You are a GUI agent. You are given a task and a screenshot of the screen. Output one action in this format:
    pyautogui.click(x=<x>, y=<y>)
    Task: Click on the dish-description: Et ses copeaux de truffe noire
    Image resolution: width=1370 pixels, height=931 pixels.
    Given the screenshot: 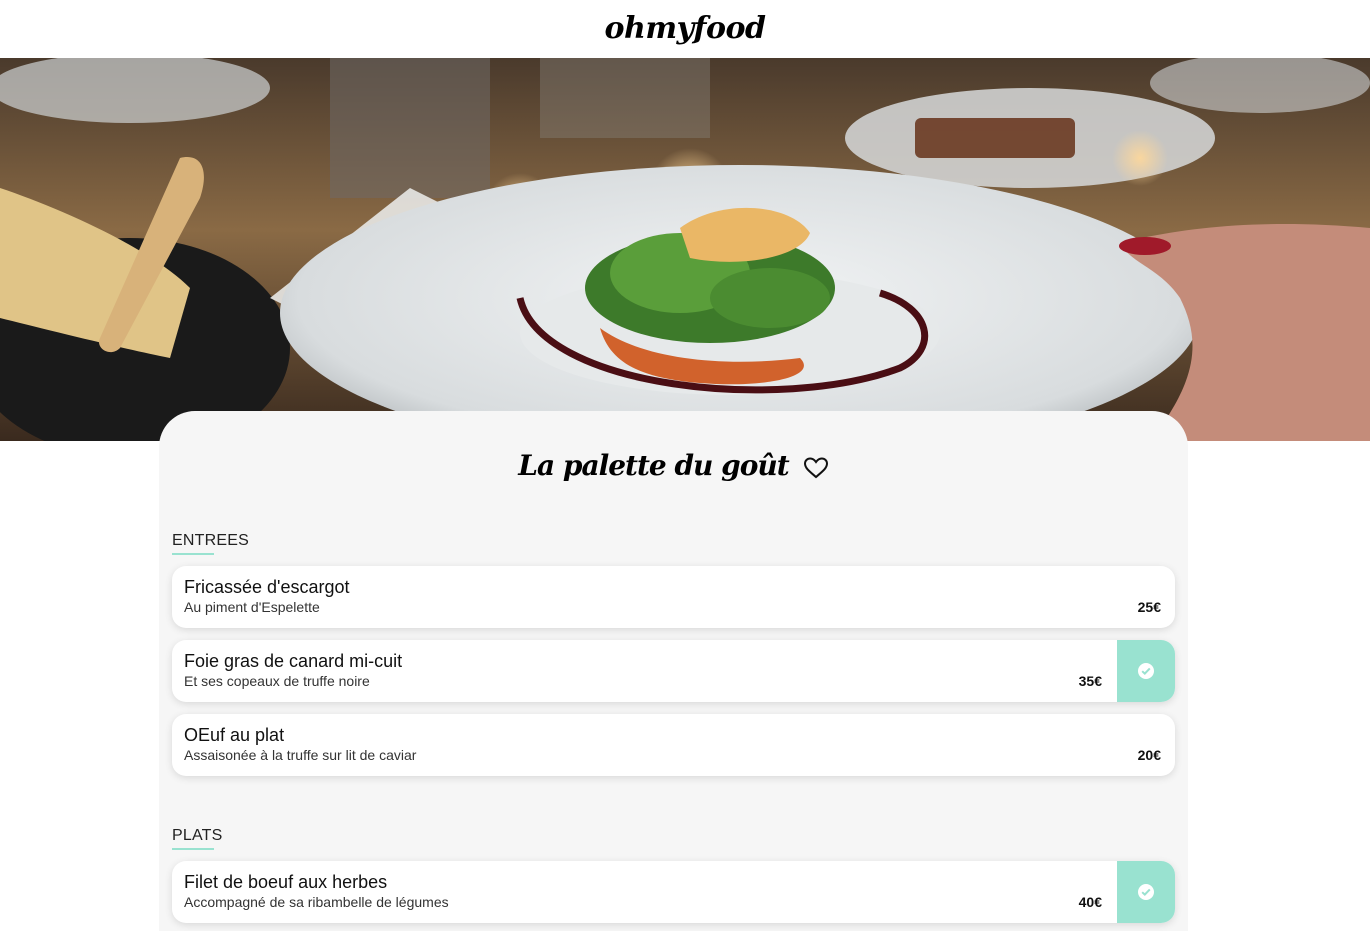 What is the action you would take?
    pyautogui.click(x=277, y=681)
    